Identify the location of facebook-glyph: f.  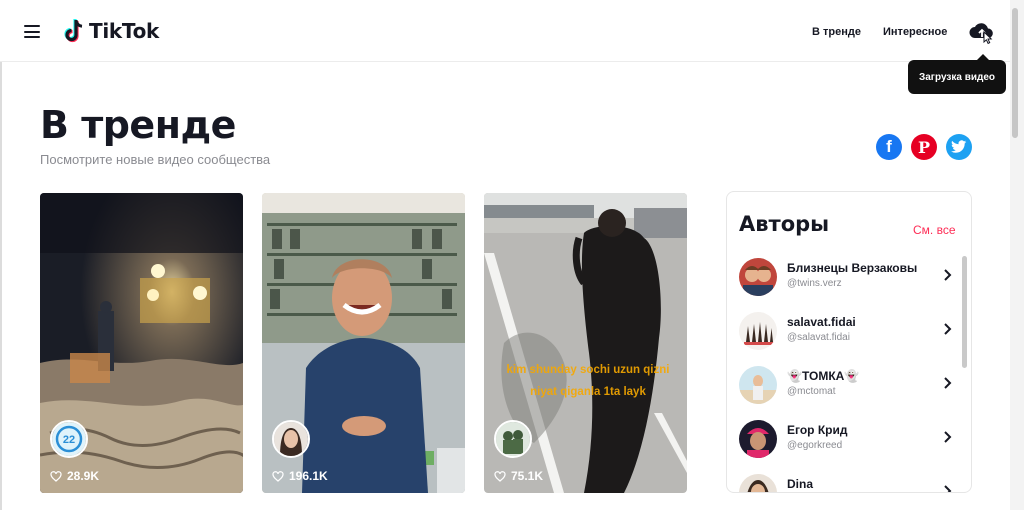
(889, 146).